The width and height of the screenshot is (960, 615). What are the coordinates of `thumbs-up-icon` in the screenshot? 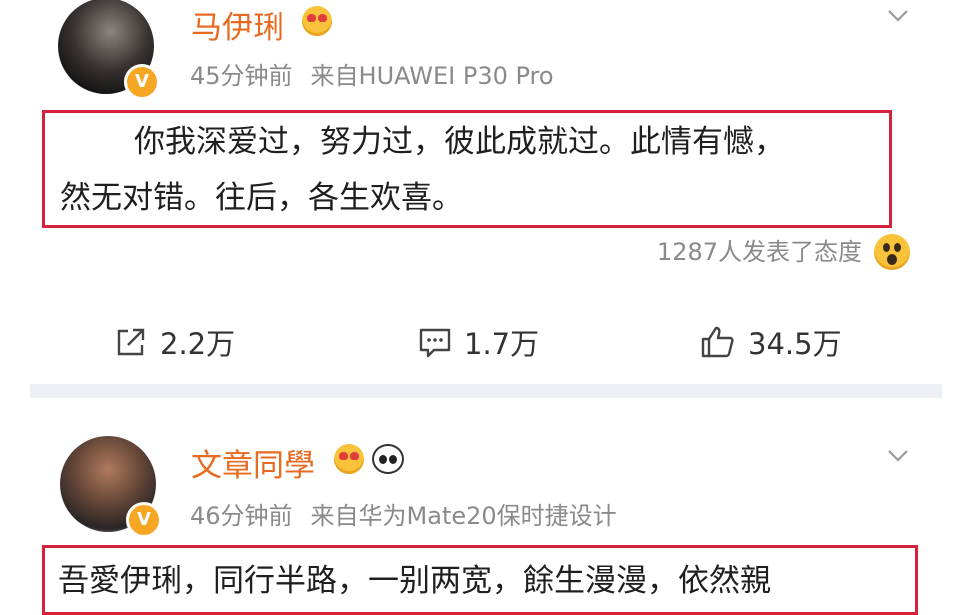 It's located at (717, 342).